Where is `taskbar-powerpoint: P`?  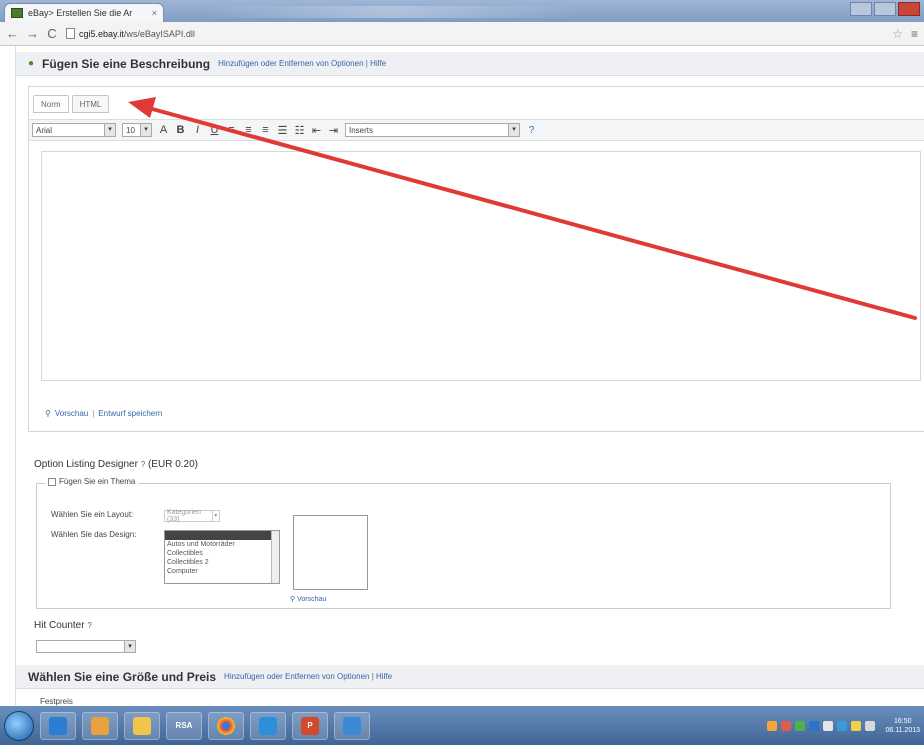 taskbar-powerpoint: P is located at coordinates (310, 725).